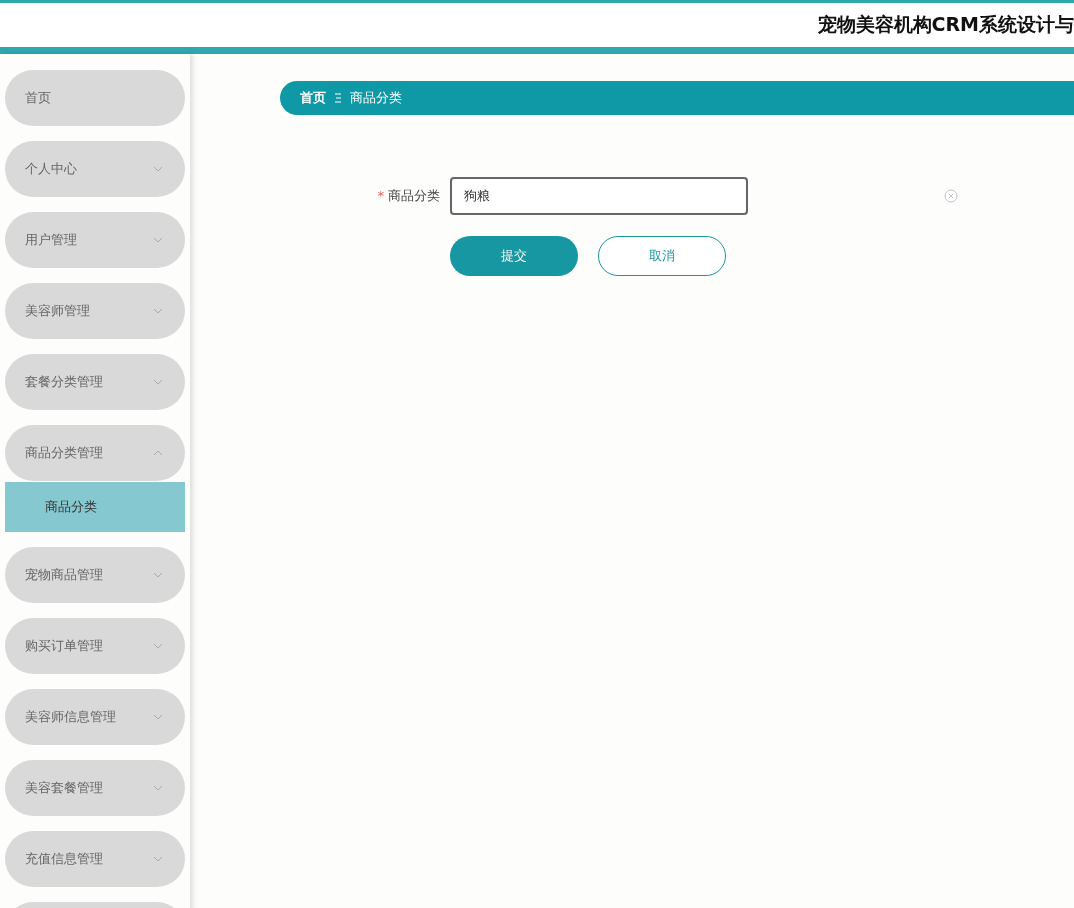 The image size is (1074, 908). I want to click on sidebar-item: 购买订单管理, so click(95, 646).